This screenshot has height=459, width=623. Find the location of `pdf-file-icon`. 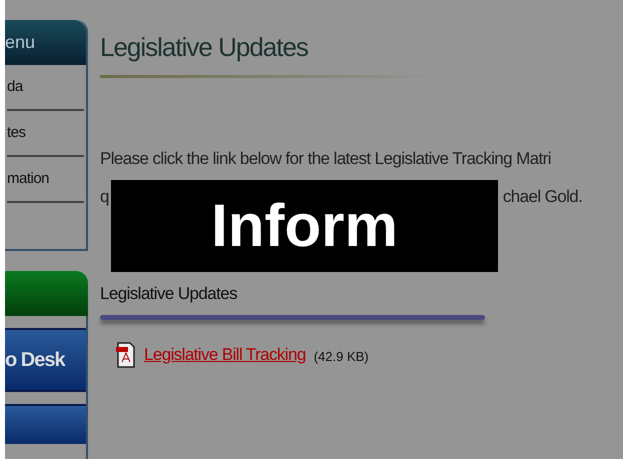

pdf-file-icon is located at coordinates (126, 355).